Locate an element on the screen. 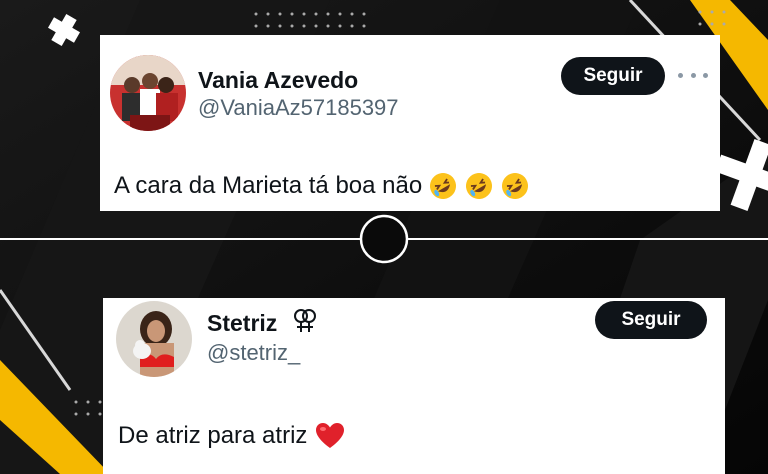  user-handle: @VaniaAz57185397 is located at coordinates (298, 108).